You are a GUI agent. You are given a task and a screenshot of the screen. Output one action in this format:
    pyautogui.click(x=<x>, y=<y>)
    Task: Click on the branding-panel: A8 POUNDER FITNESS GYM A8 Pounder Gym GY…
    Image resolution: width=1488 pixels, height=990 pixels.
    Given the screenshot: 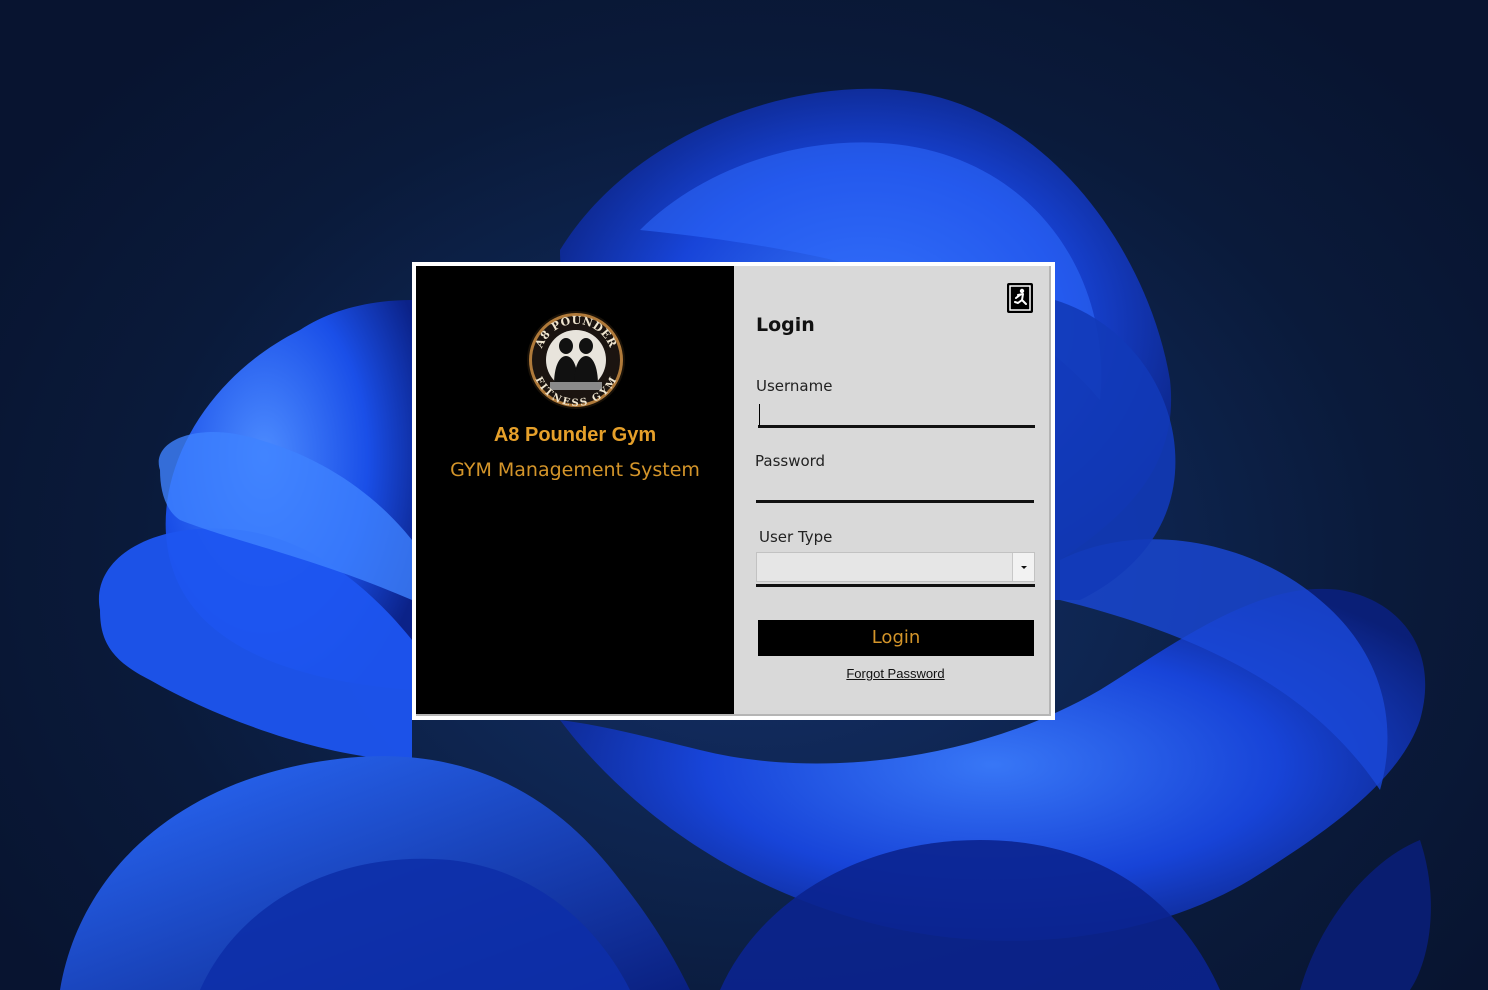 What is the action you would take?
    pyautogui.click(x=575, y=490)
    